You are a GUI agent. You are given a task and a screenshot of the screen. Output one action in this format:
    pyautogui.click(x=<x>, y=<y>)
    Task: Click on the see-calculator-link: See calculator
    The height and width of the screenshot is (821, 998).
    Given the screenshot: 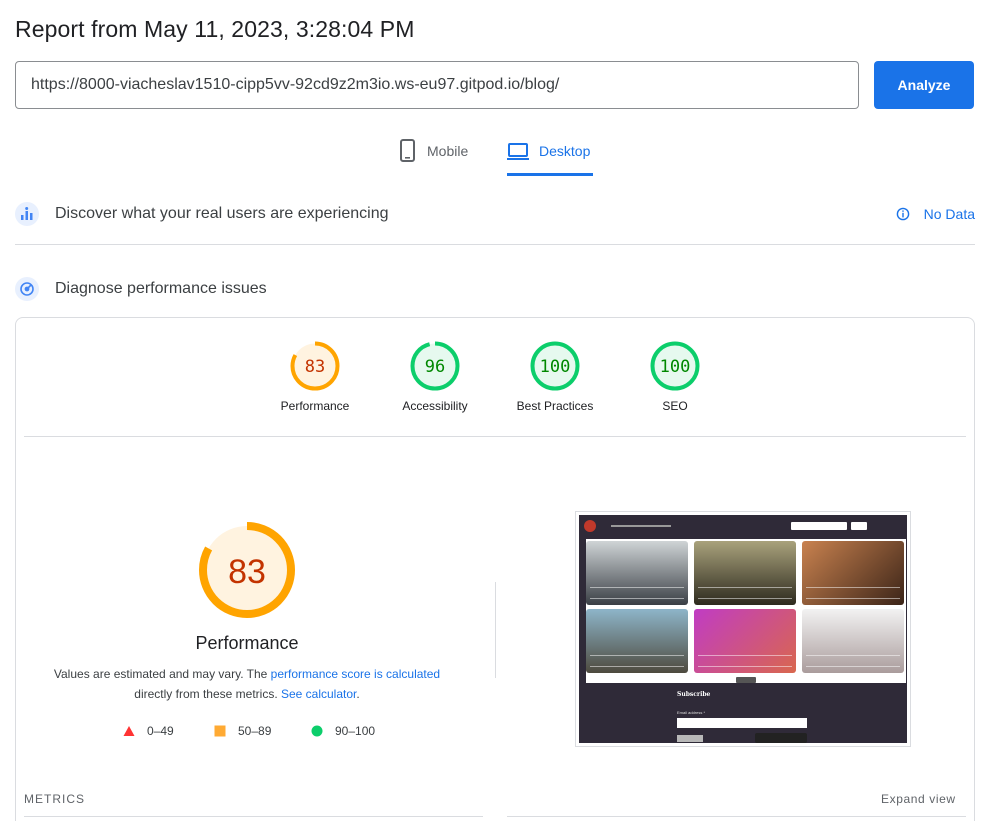 What is the action you would take?
    pyautogui.click(x=318, y=694)
    